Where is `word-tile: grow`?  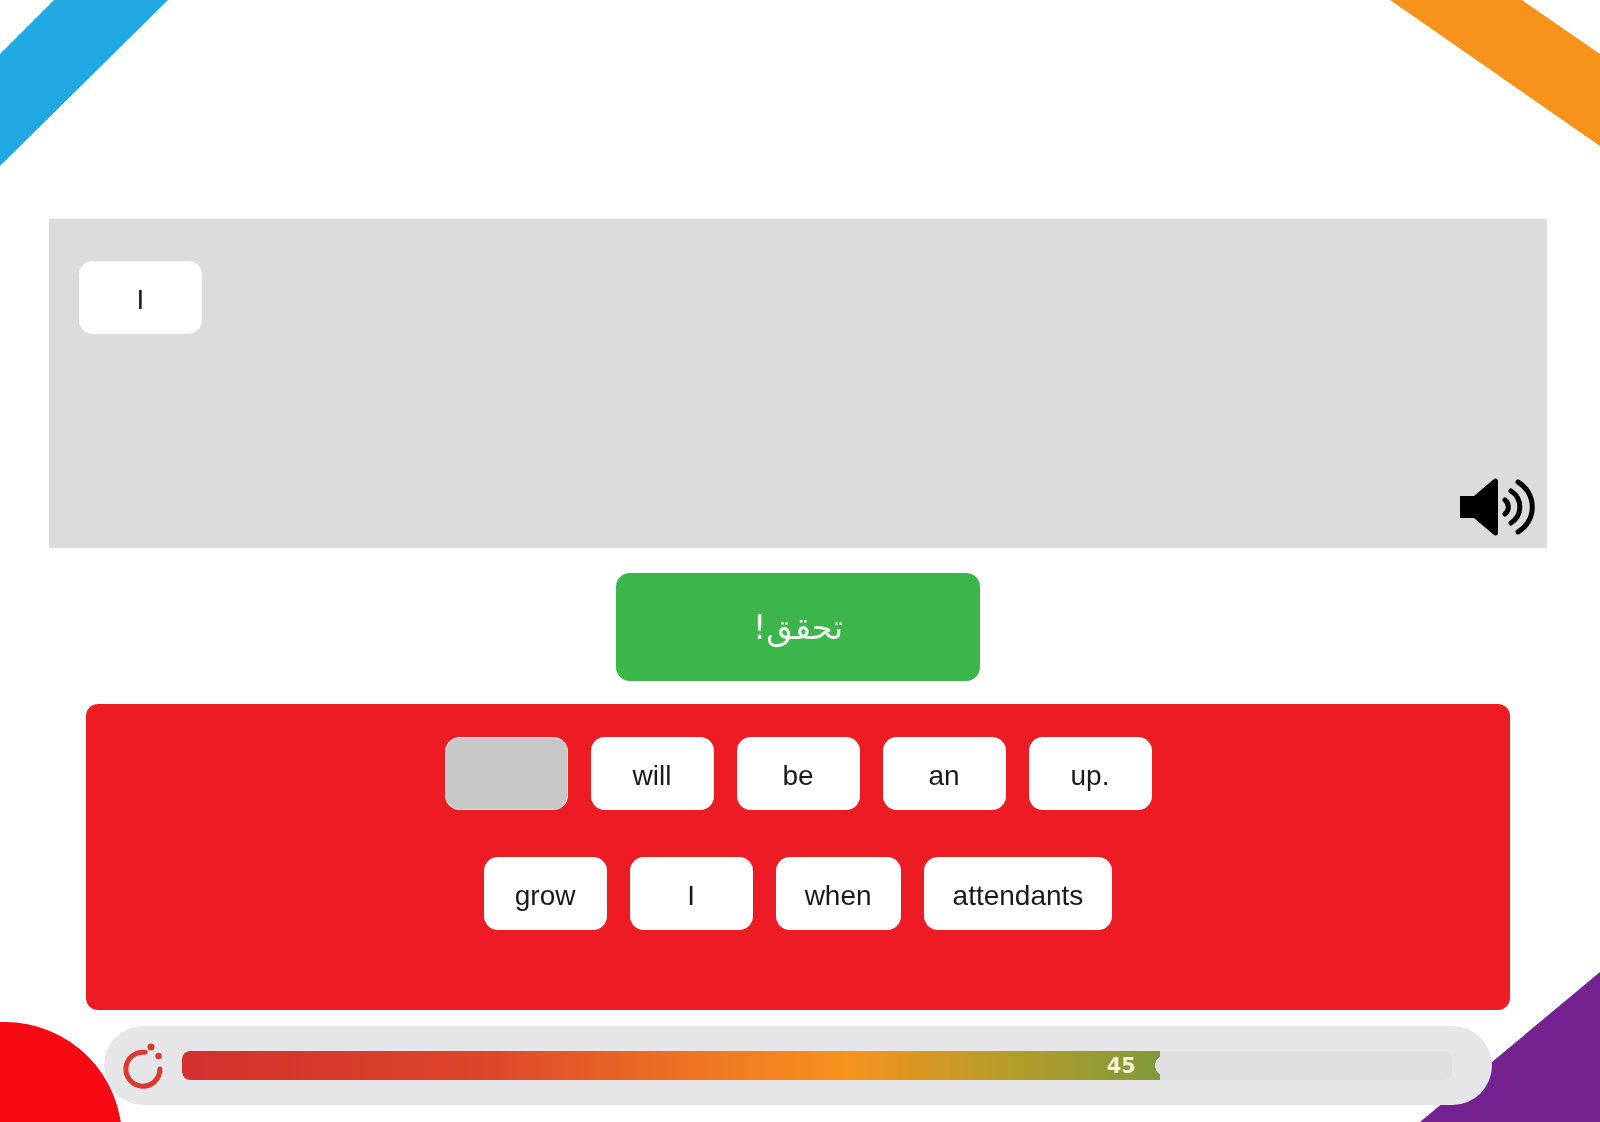 word-tile: grow is located at coordinates (545, 893).